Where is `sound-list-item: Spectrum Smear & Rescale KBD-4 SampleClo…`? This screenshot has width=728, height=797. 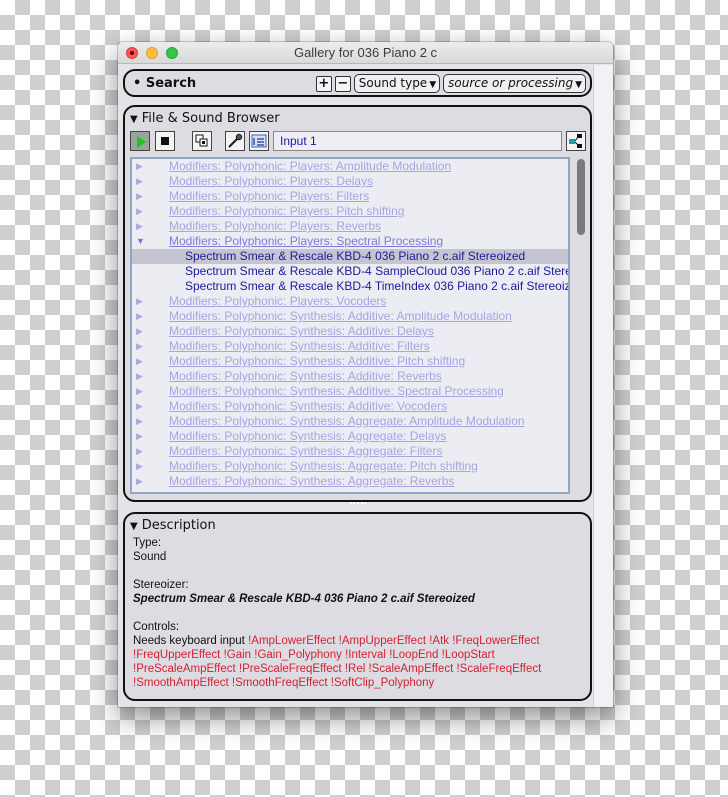
sound-list-item: Spectrum Smear & Rescale KBD-4 SampleClo… is located at coordinates (350, 271).